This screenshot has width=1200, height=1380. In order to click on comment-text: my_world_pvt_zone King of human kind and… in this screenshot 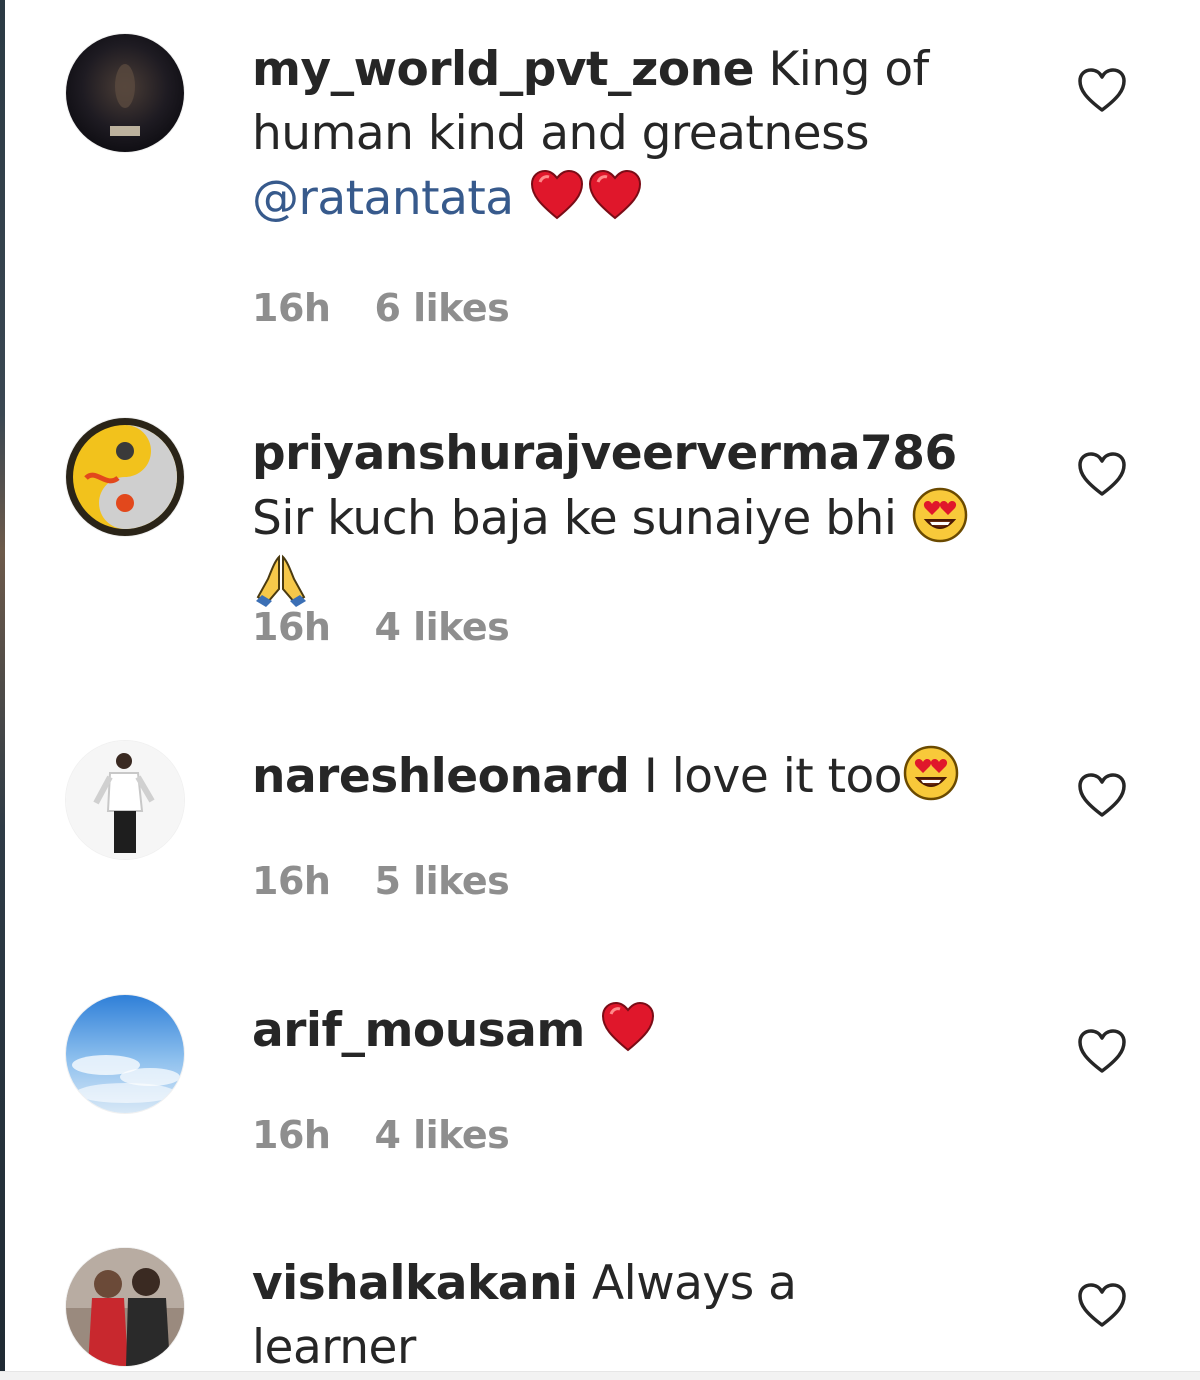, I will do `click(612, 134)`.